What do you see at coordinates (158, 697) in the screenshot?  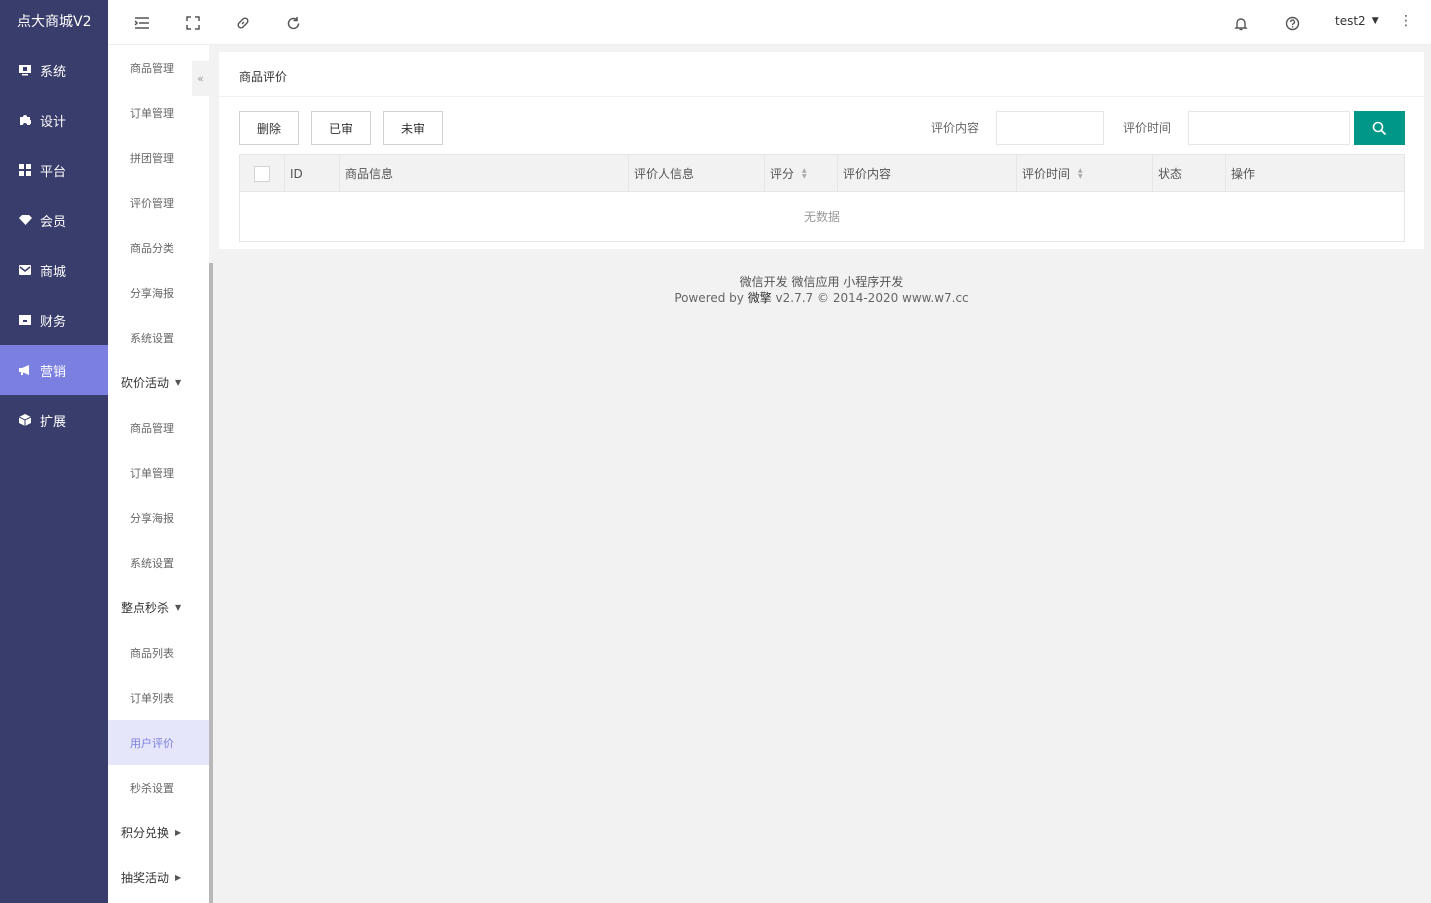 I see `submenu-item: 订单列表` at bounding box center [158, 697].